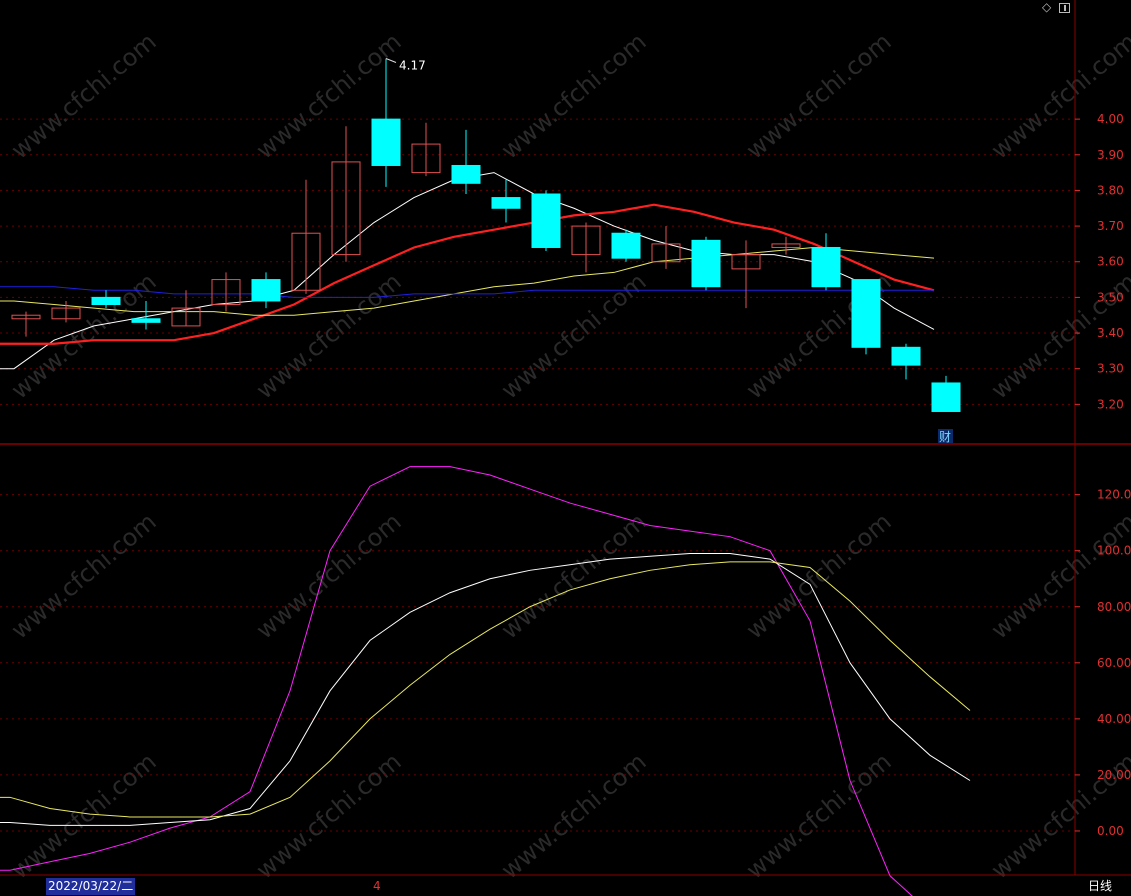  What do you see at coordinates (412, 66) in the screenshot?
I see `high-price-label: 4.17` at bounding box center [412, 66].